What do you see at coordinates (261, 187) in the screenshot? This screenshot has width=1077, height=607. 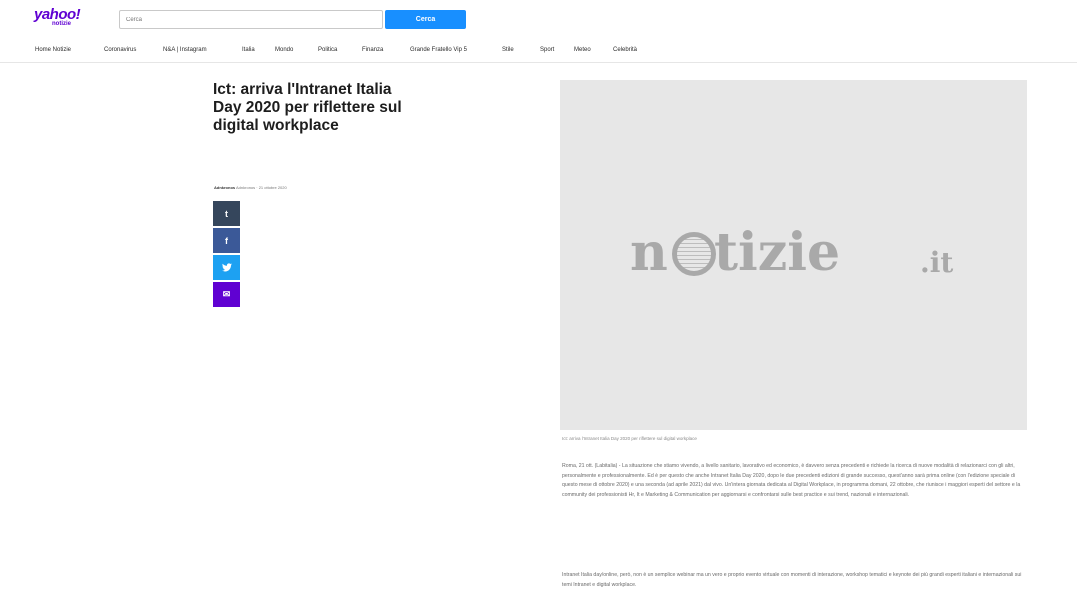 I see `byline-date: Adnkronos · 21 ottobre 2020` at bounding box center [261, 187].